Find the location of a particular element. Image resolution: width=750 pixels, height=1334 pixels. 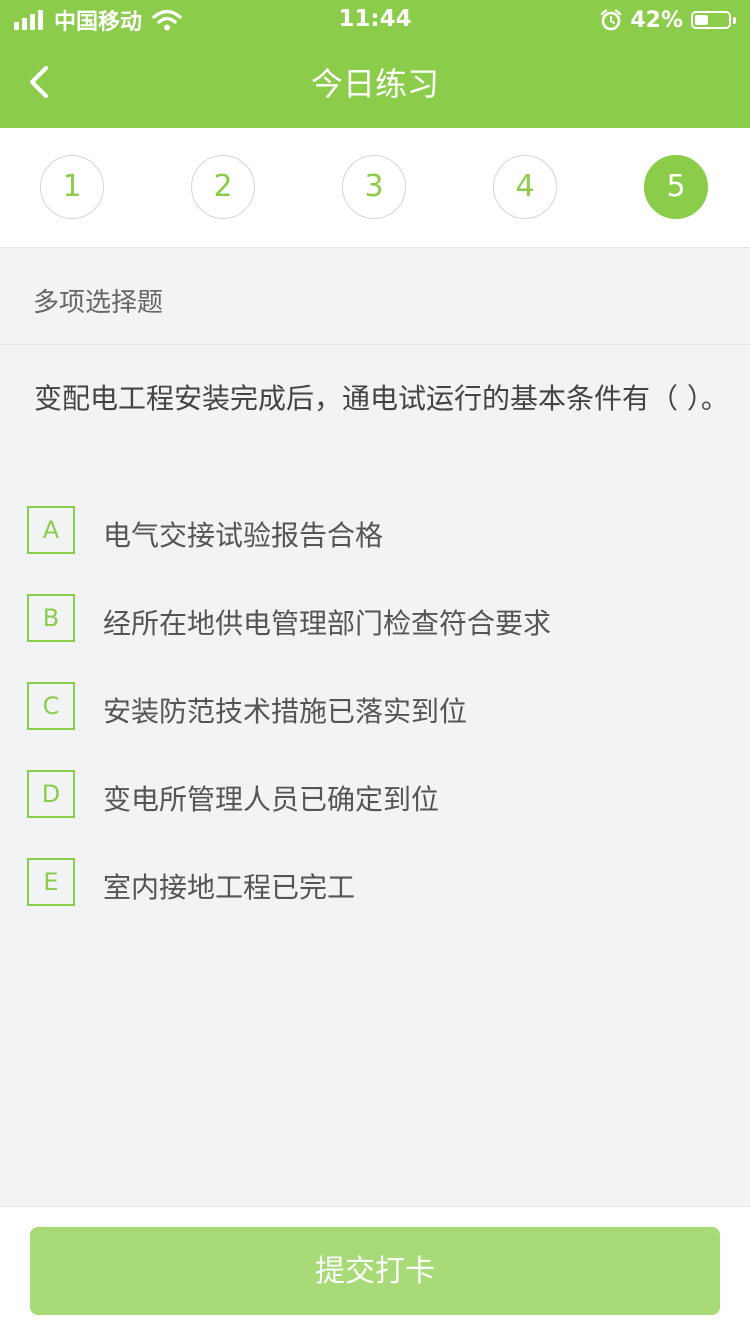

footer-bar: 提交打卡 is located at coordinates (375, 1270).